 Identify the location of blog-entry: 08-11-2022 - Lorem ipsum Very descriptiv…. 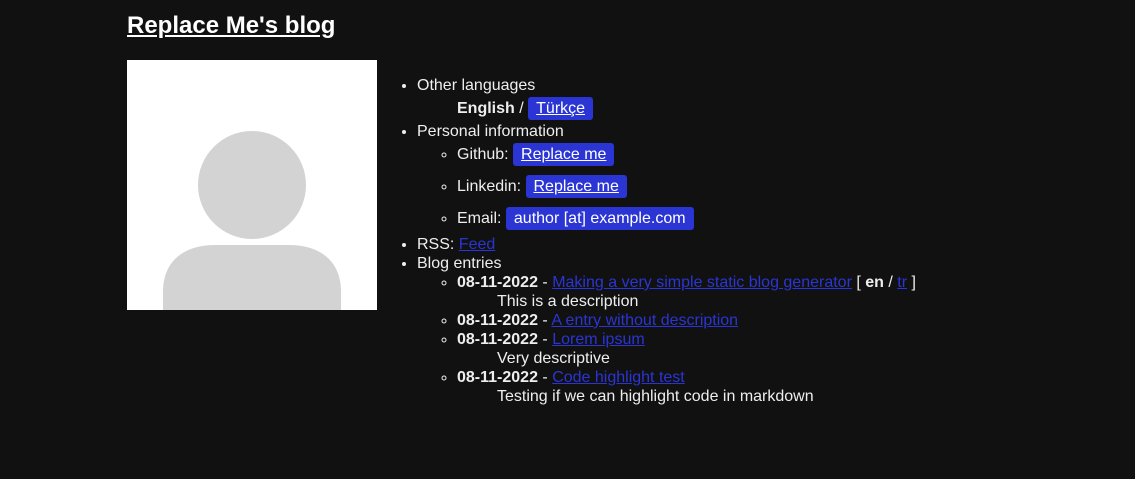
(686, 349).